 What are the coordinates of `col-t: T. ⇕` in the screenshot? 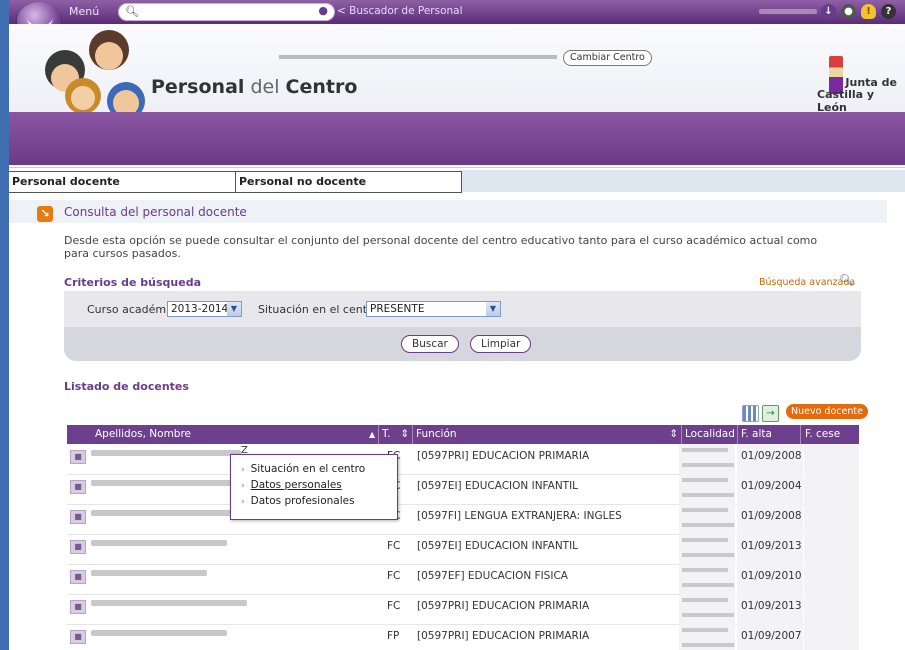 It's located at (395, 434).